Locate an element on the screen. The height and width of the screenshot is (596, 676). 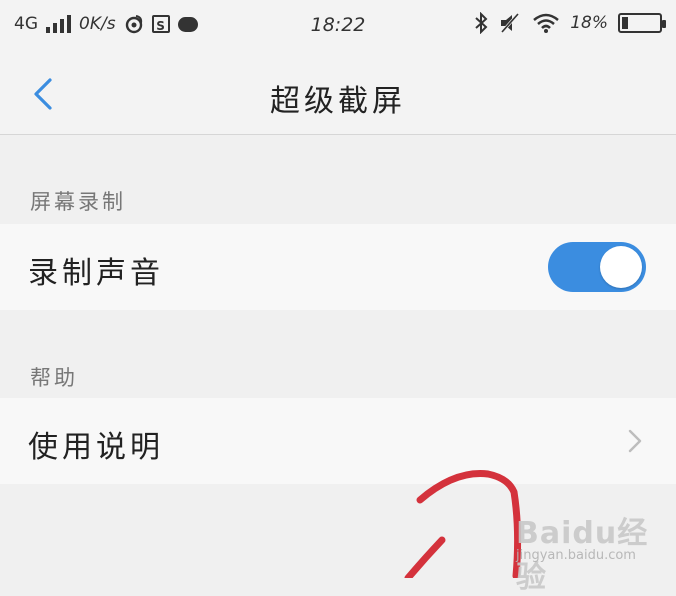
status-right: 18% is located at coordinates (570, 23).